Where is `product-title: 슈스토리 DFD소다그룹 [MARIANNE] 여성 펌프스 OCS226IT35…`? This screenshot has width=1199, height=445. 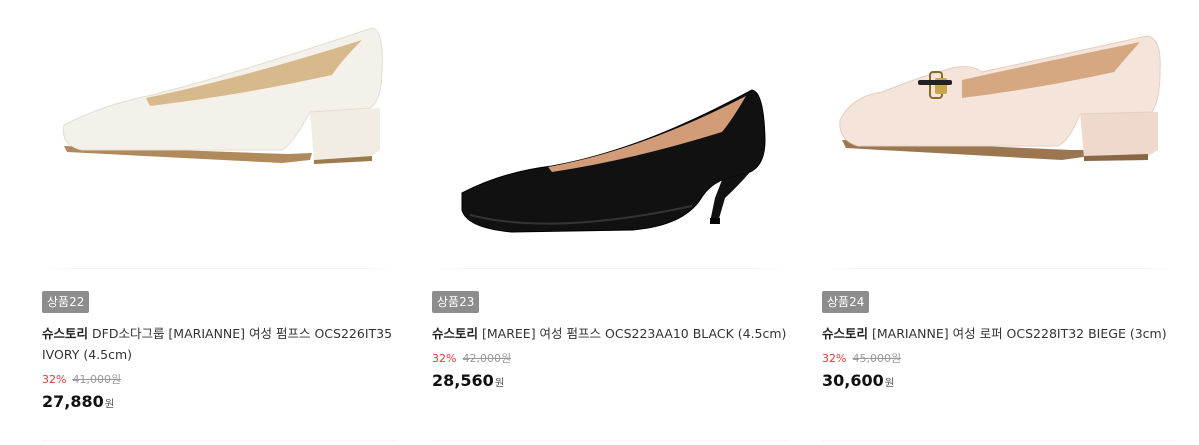 product-title: 슈스토리 DFD소다그룹 [MARIANNE] 여성 펌프스 OCS226IT35… is located at coordinates (222, 344).